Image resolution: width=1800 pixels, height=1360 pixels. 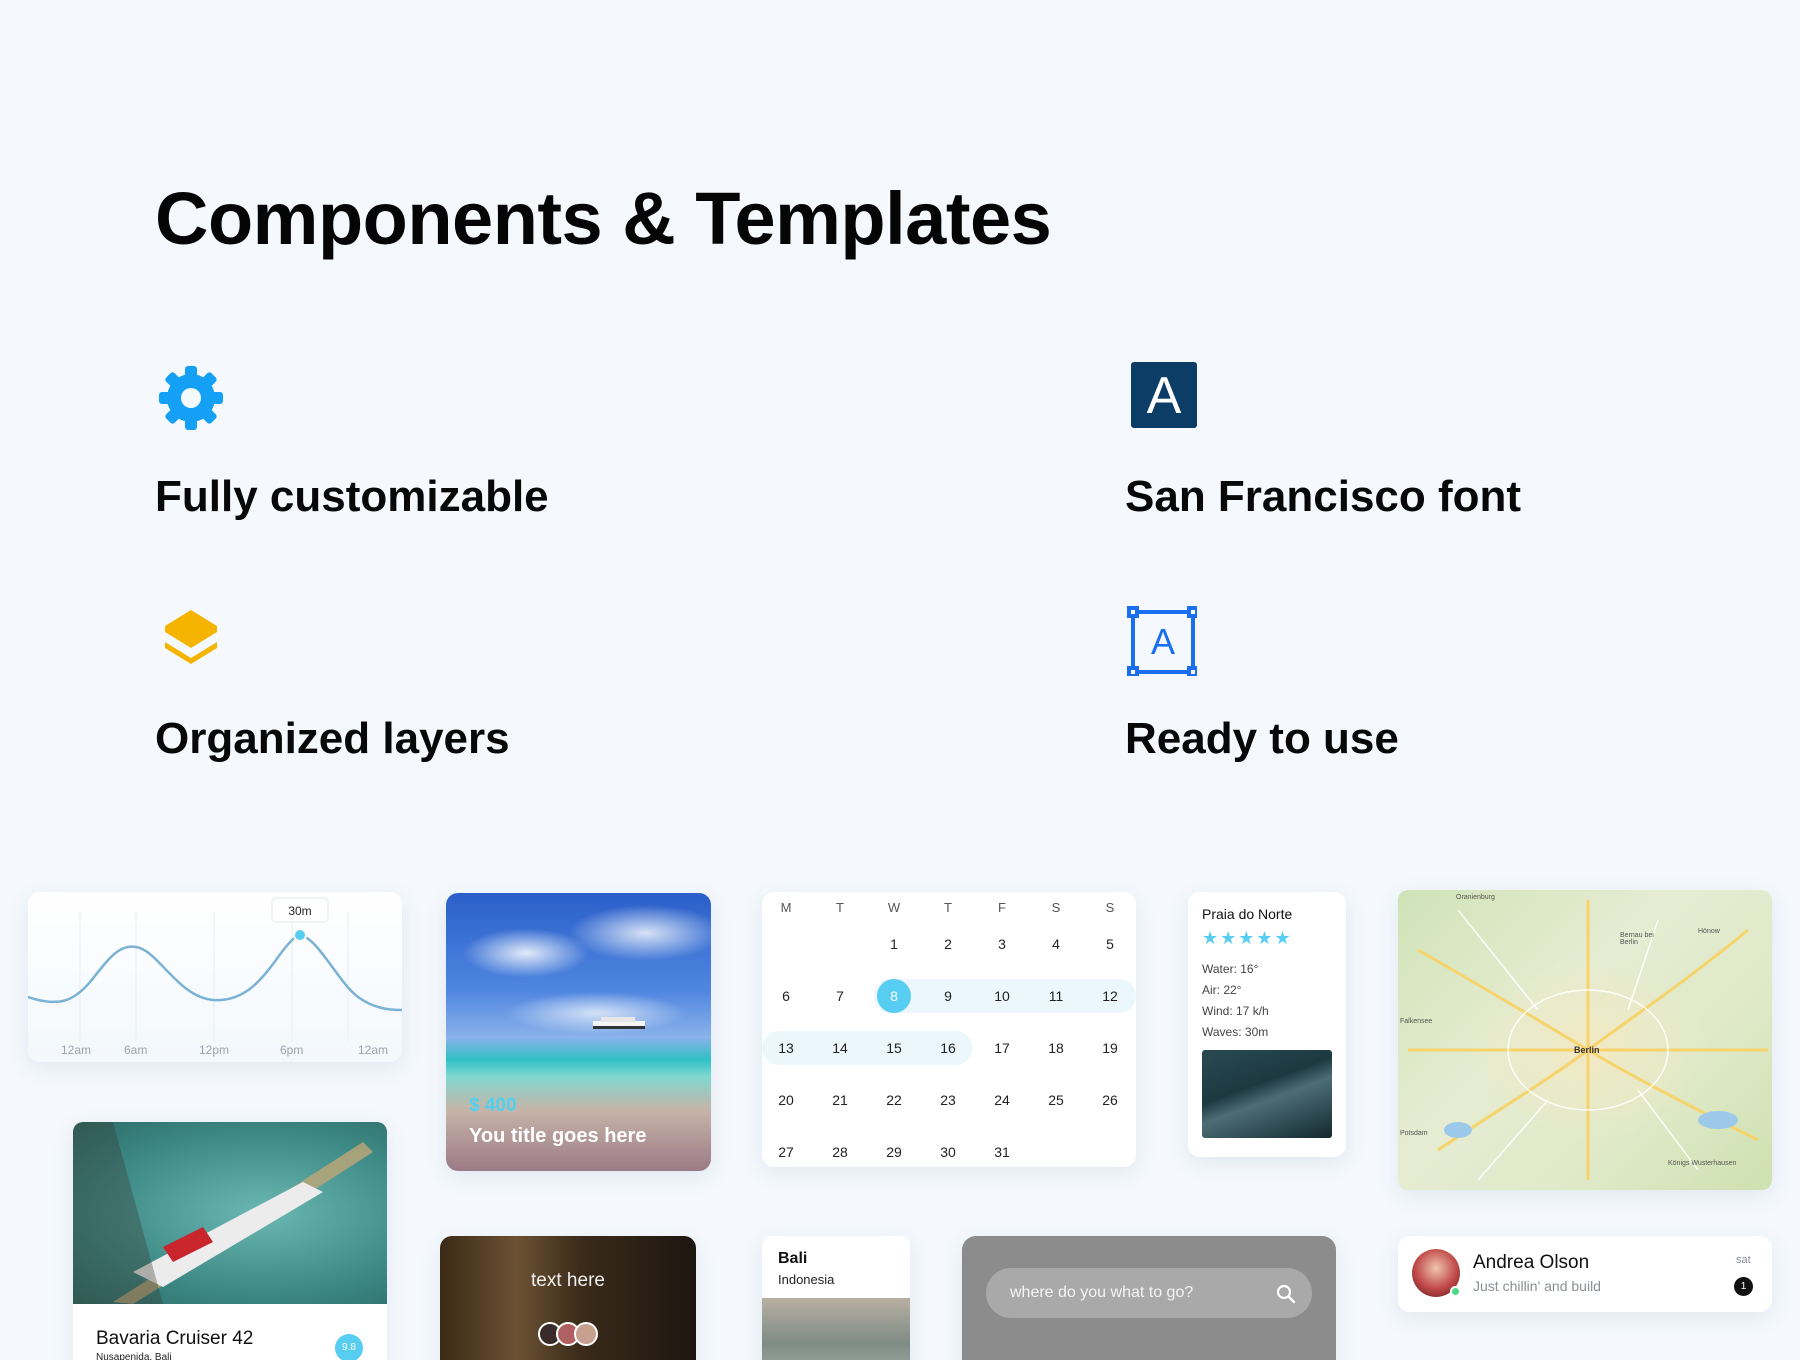 What do you see at coordinates (1323, 497) in the screenshot?
I see `feature-label: San Francisco font` at bounding box center [1323, 497].